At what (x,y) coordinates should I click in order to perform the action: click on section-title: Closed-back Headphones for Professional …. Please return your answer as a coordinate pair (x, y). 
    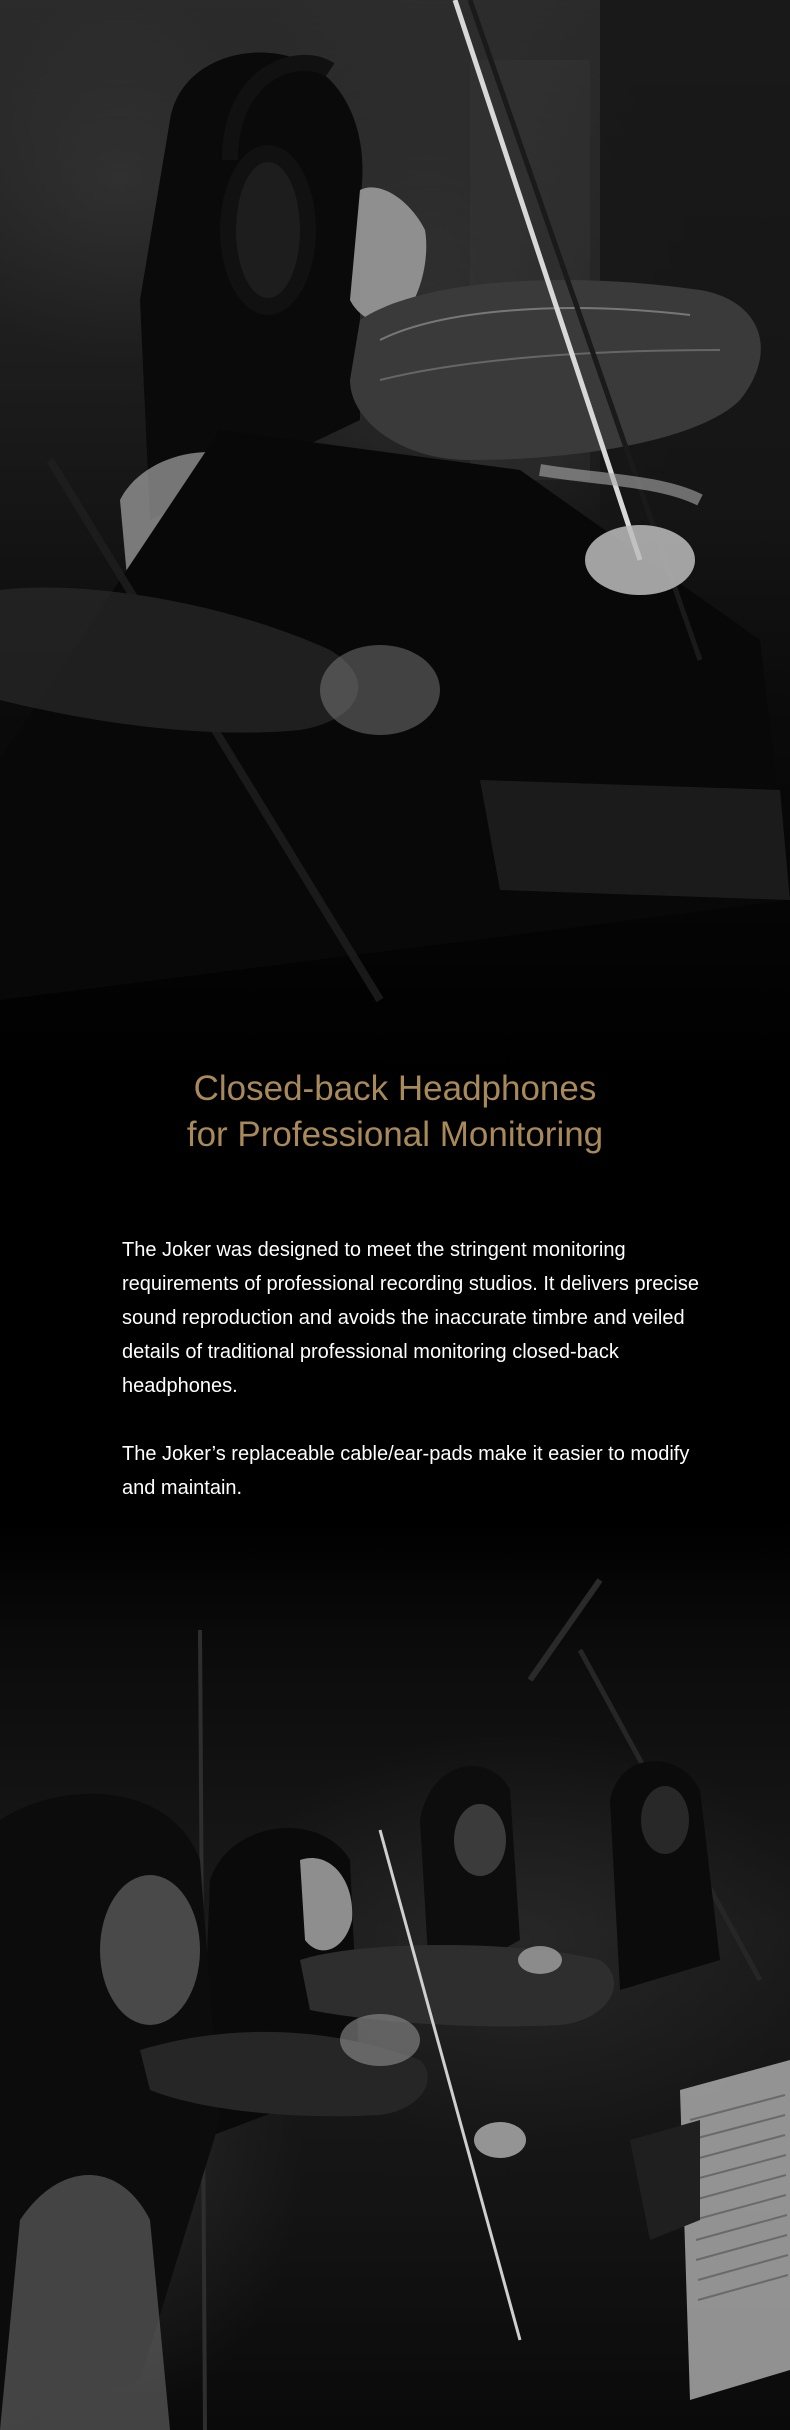
    Looking at the image, I should click on (395, 1112).